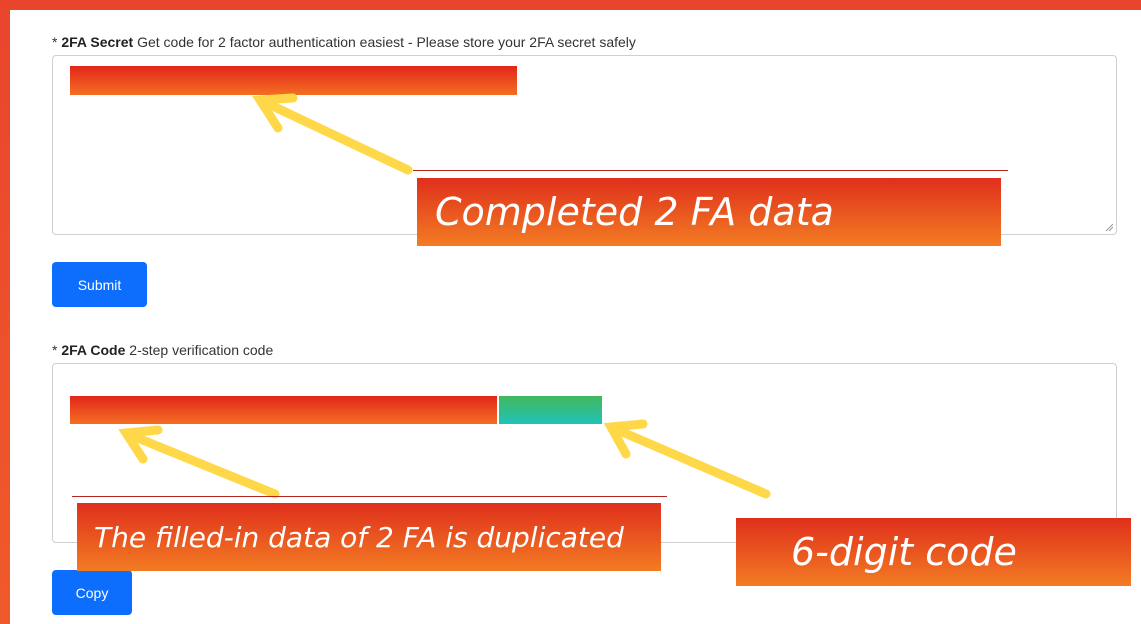  What do you see at coordinates (369, 496) in the screenshot?
I see `duplicate-callout-line` at bounding box center [369, 496].